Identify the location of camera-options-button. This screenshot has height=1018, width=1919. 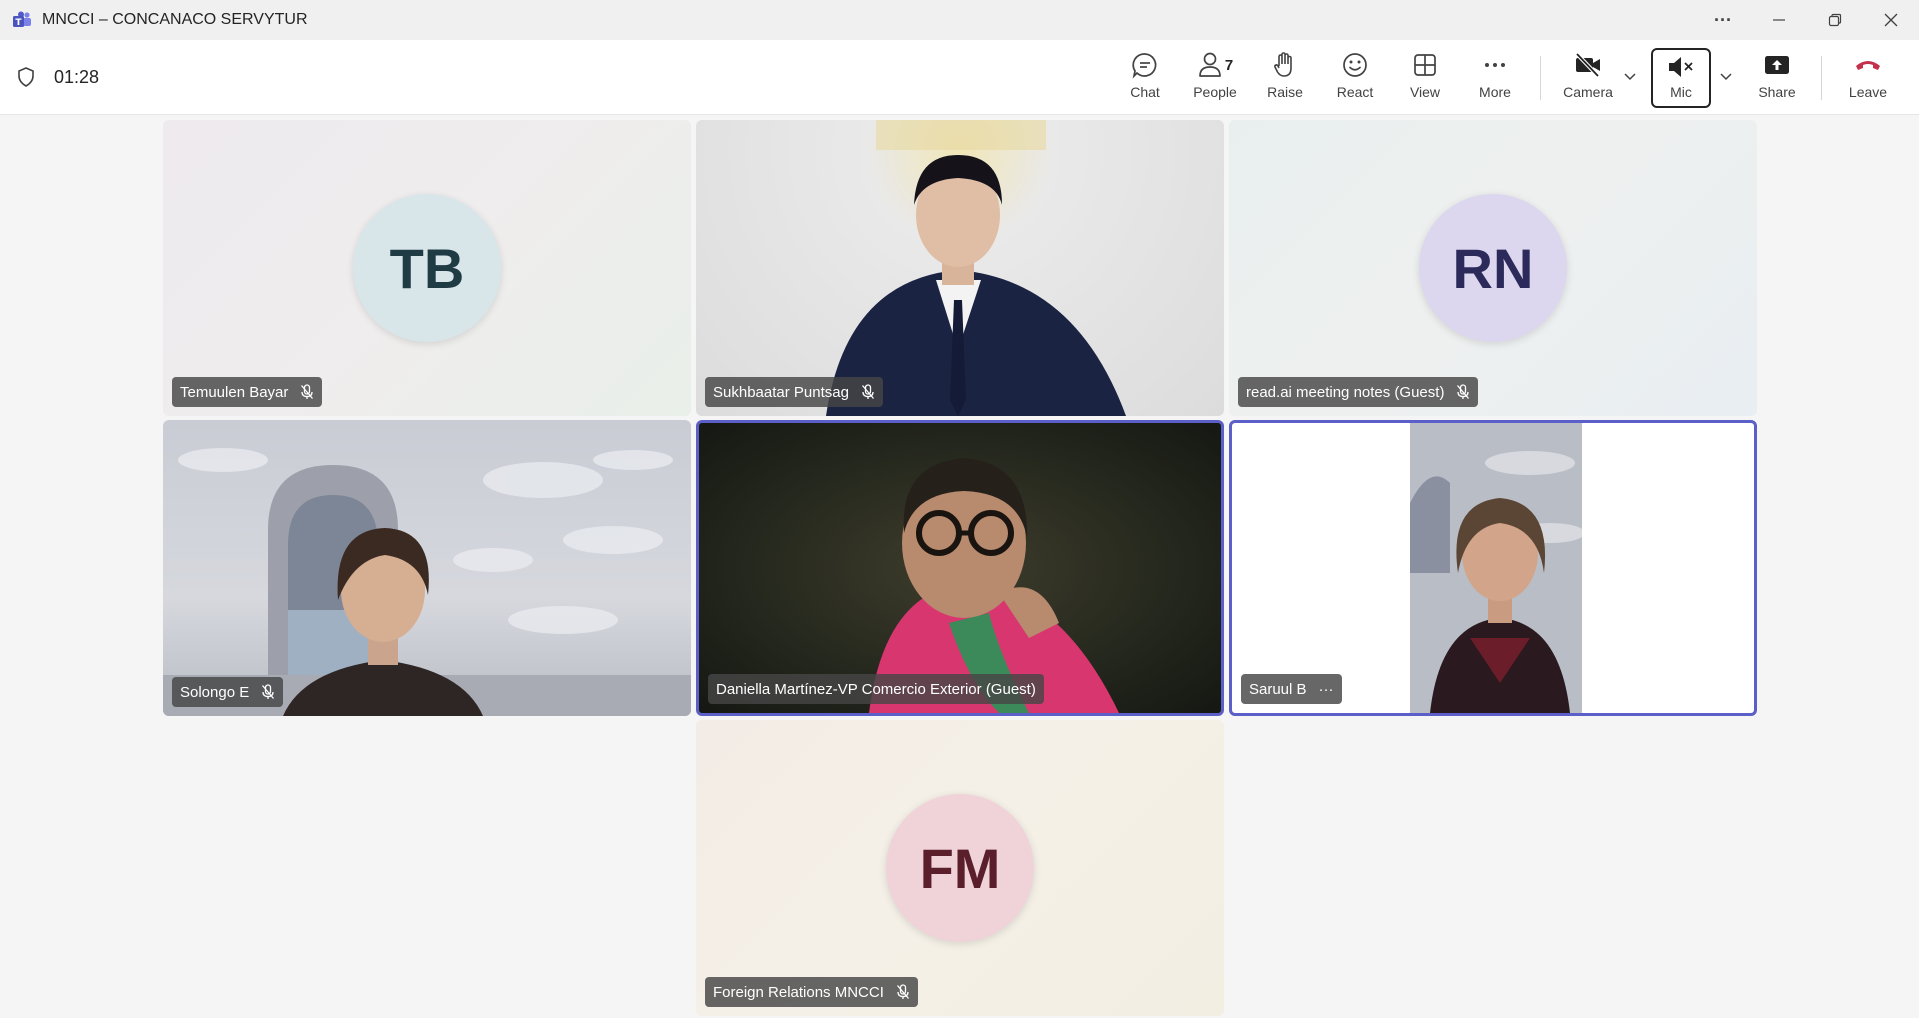
(1630, 76).